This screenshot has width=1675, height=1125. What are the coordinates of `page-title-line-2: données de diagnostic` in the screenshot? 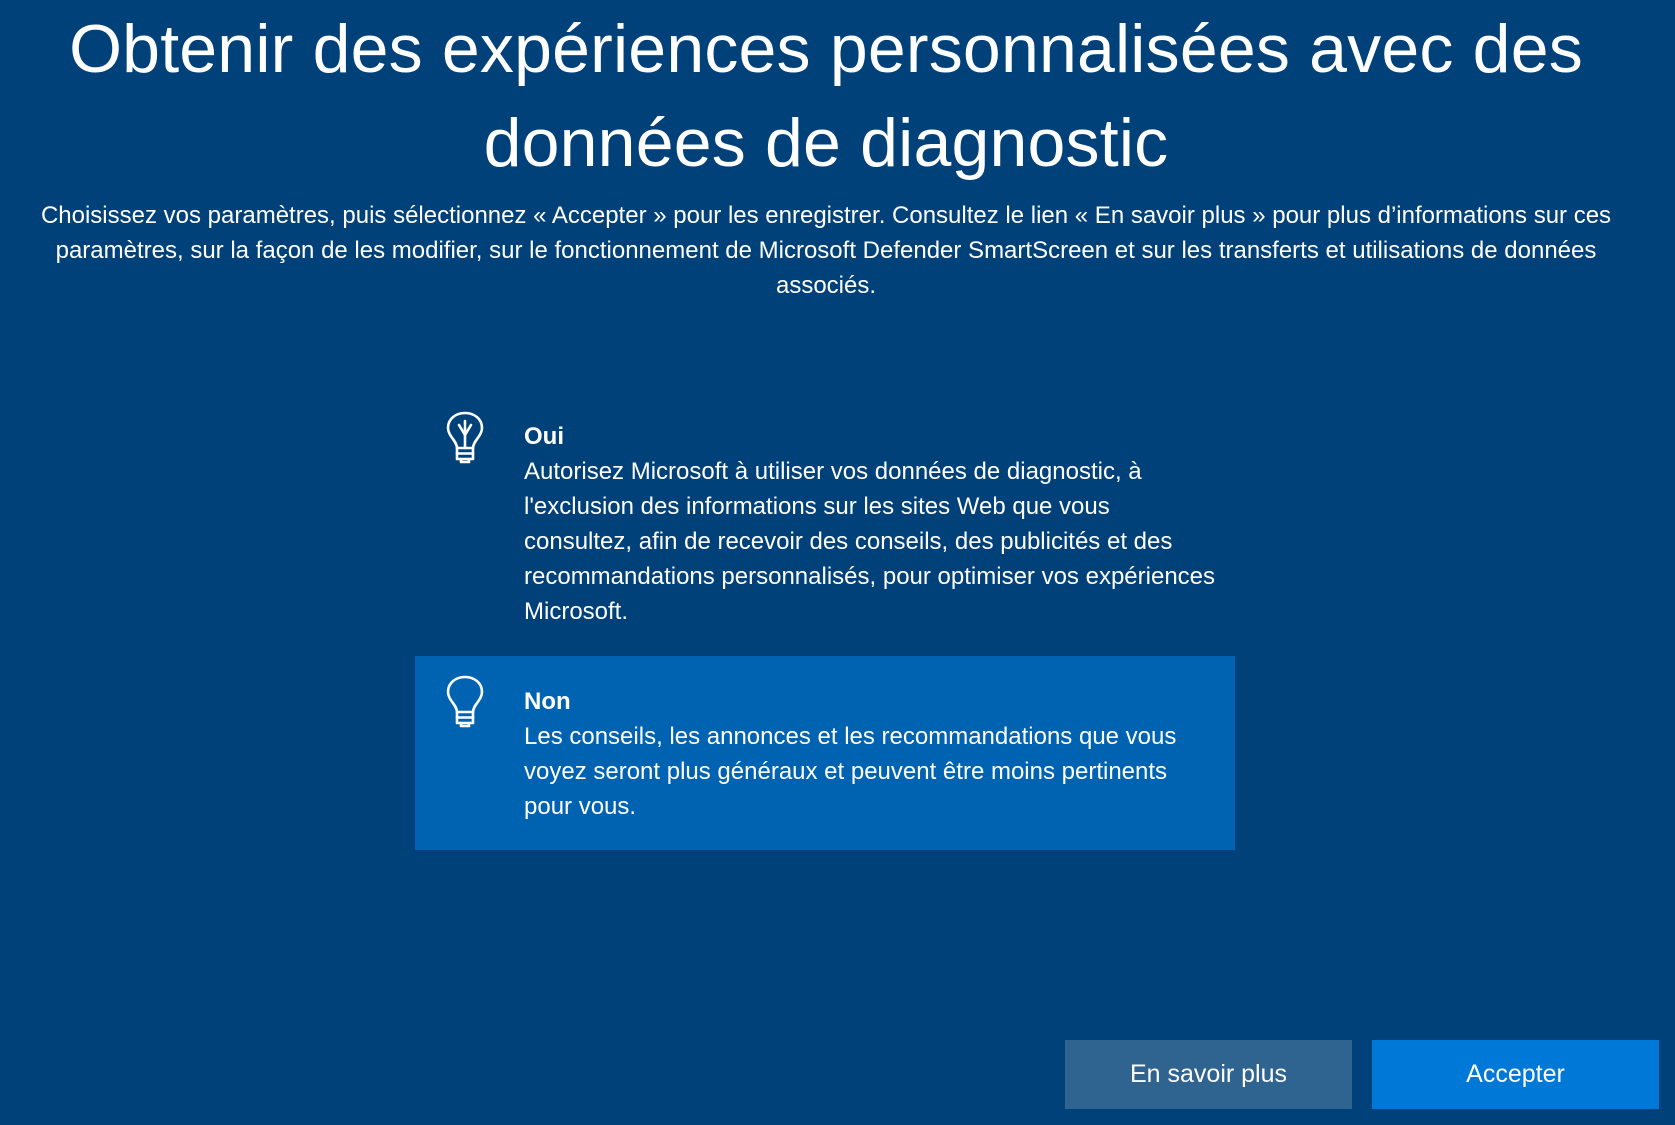 It's located at (826, 143).